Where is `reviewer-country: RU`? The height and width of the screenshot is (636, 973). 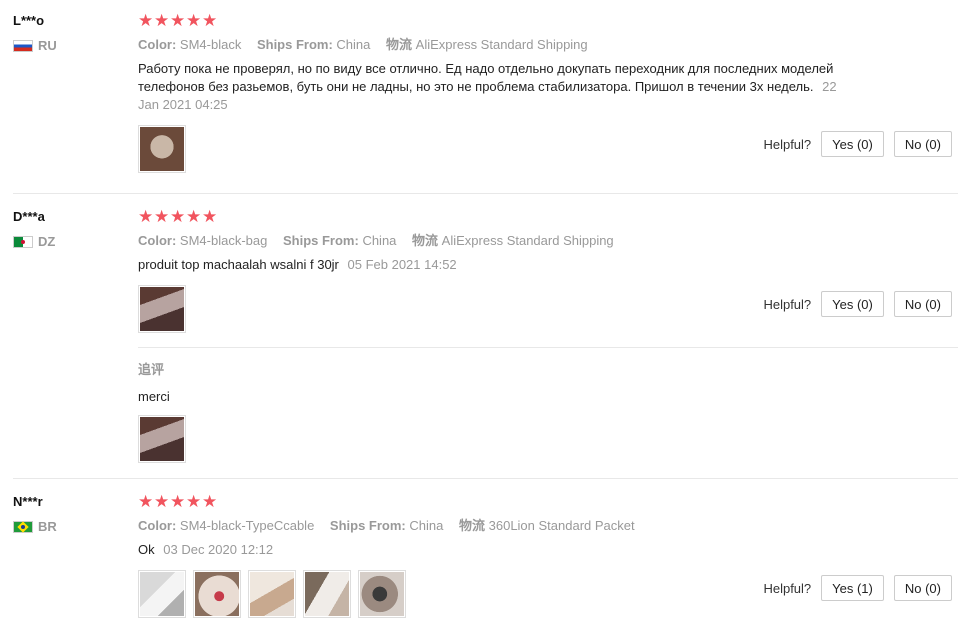
reviewer-country: RU is located at coordinates (68, 45).